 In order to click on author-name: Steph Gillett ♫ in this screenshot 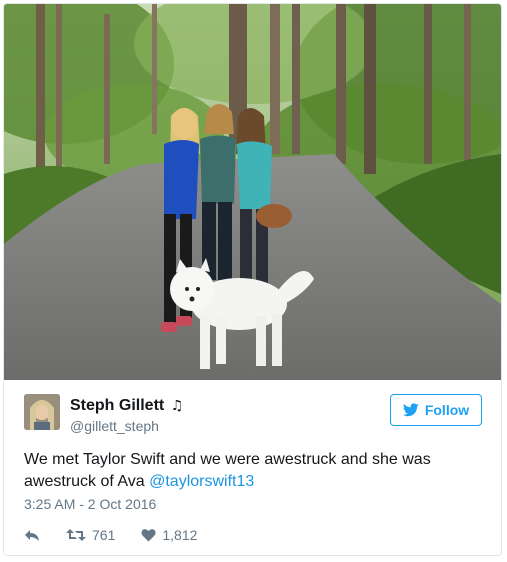, I will do `click(126, 406)`.